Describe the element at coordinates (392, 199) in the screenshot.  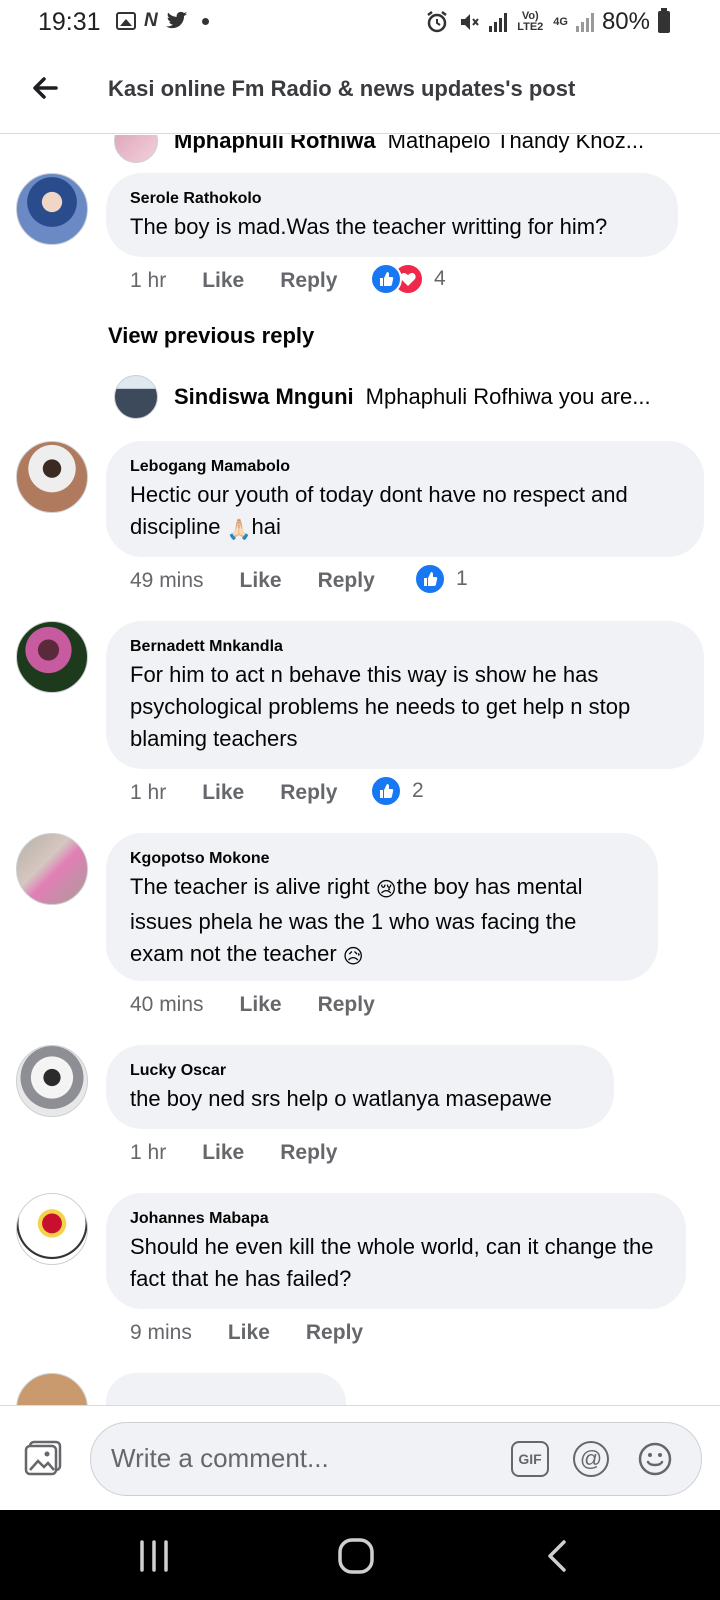
I see `comment-author: Serole Rathokolo` at that location.